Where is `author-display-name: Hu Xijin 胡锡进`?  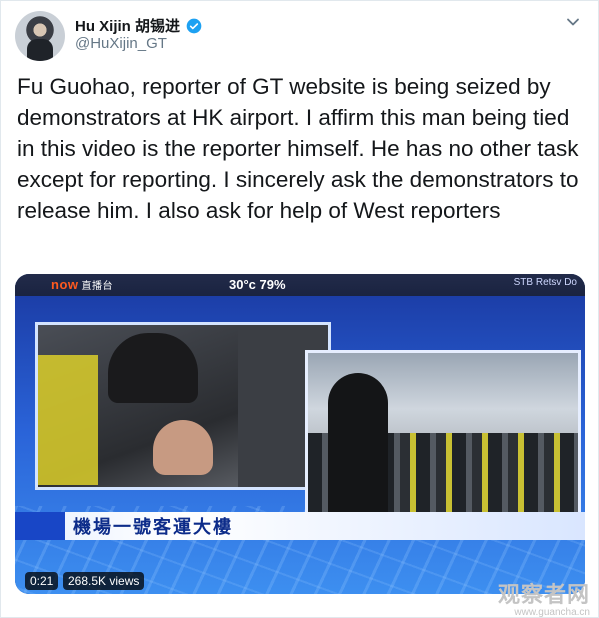
author-display-name: Hu Xijin 胡锡进 is located at coordinates (127, 25).